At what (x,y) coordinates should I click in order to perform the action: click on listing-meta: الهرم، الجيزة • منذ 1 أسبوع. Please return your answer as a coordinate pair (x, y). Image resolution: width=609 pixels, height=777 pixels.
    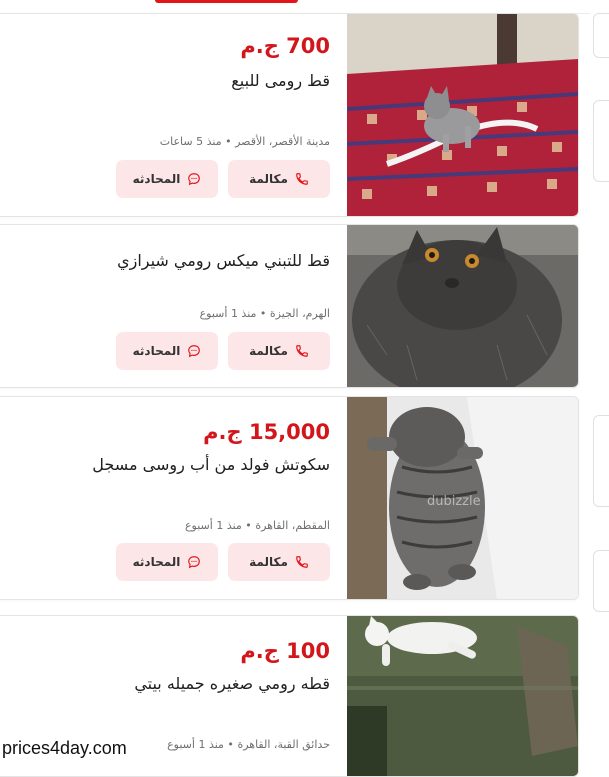
    Looking at the image, I should click on (265, 313).